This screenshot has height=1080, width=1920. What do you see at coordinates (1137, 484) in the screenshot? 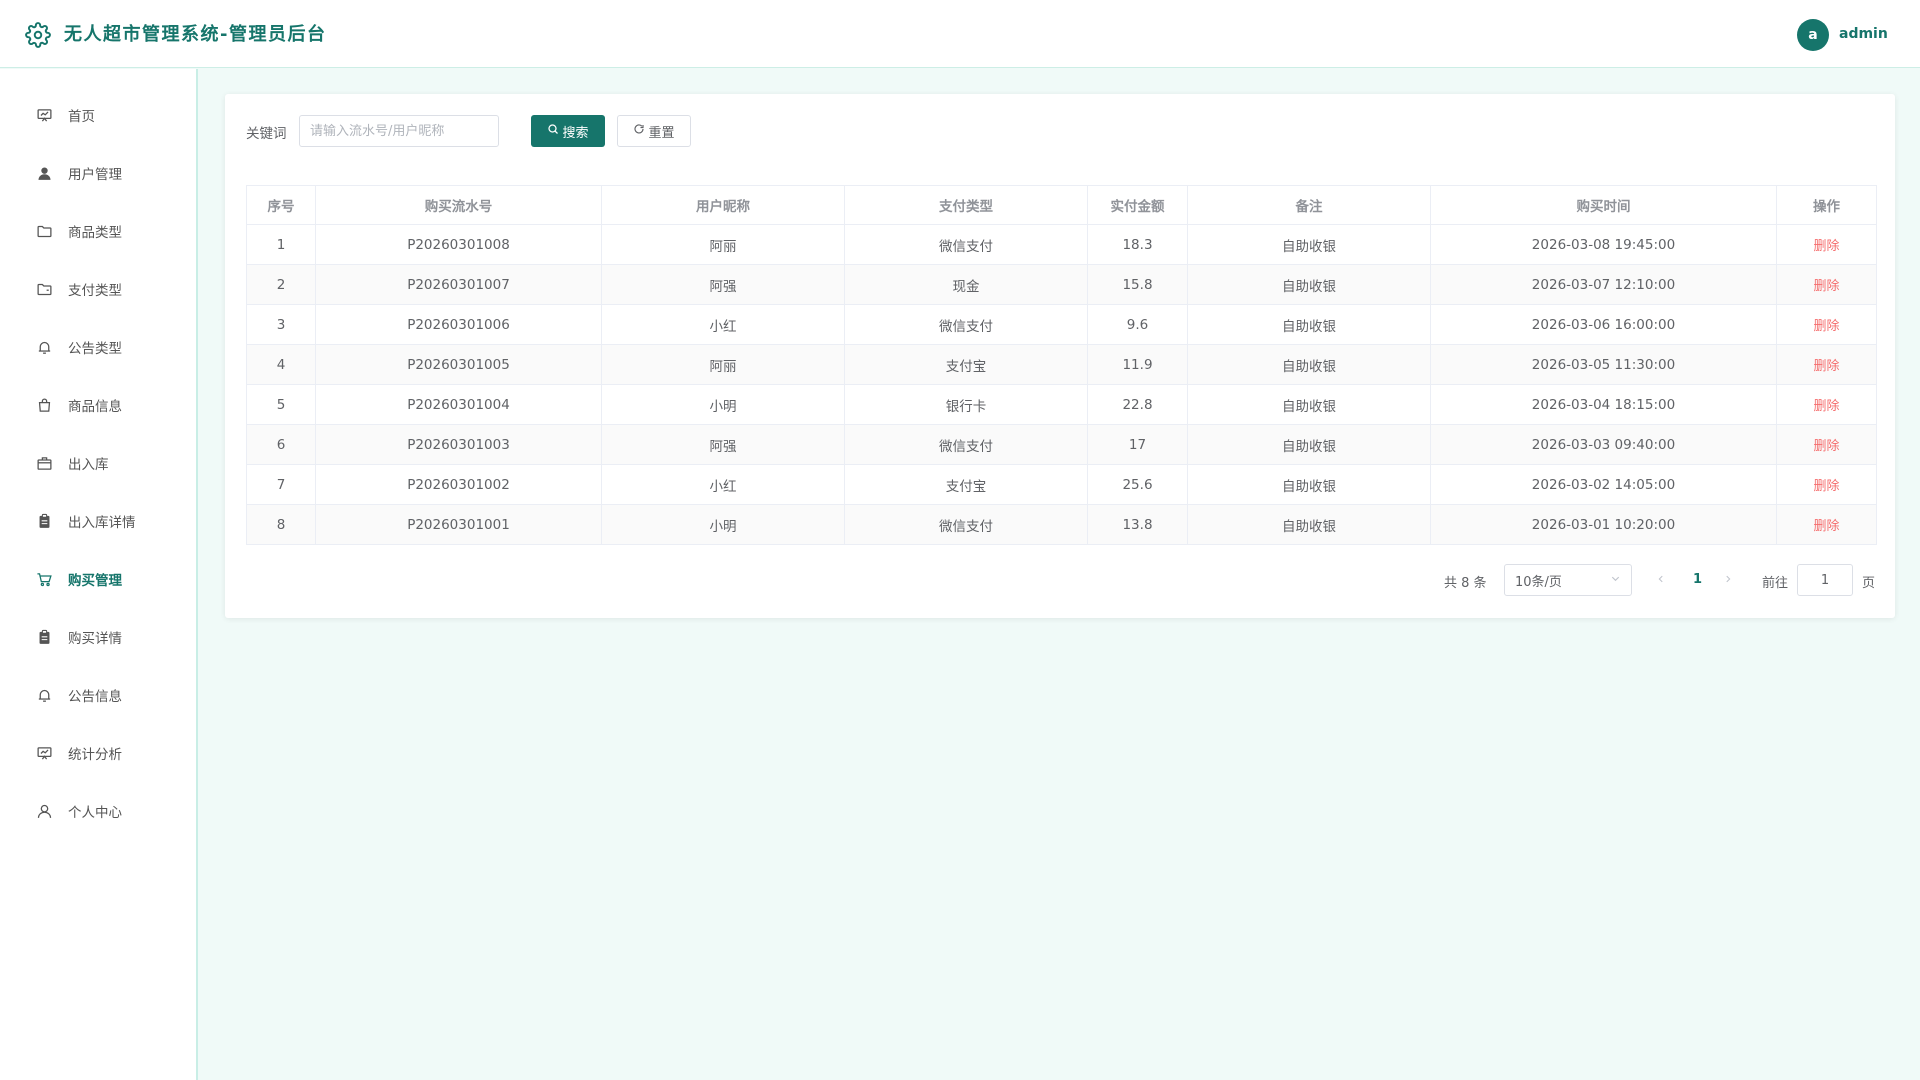
I see `cell-amount: 25.6` at bounding box center [1137, 484].